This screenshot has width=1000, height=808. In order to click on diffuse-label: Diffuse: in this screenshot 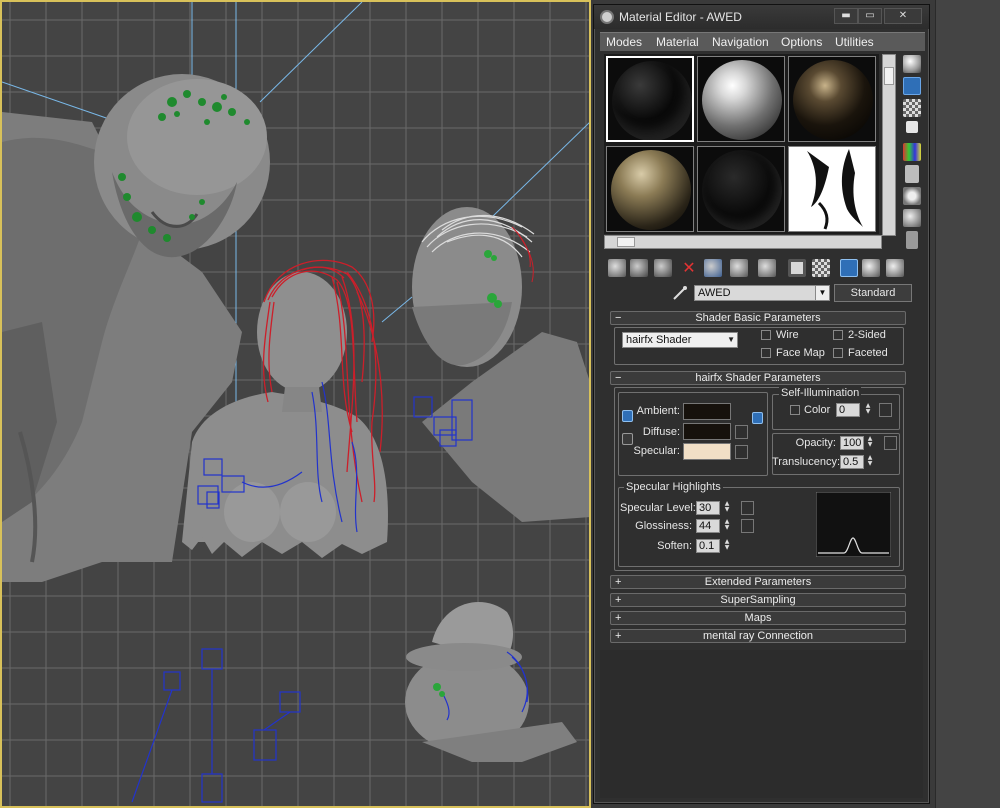, I will do `click(661, 432)`.